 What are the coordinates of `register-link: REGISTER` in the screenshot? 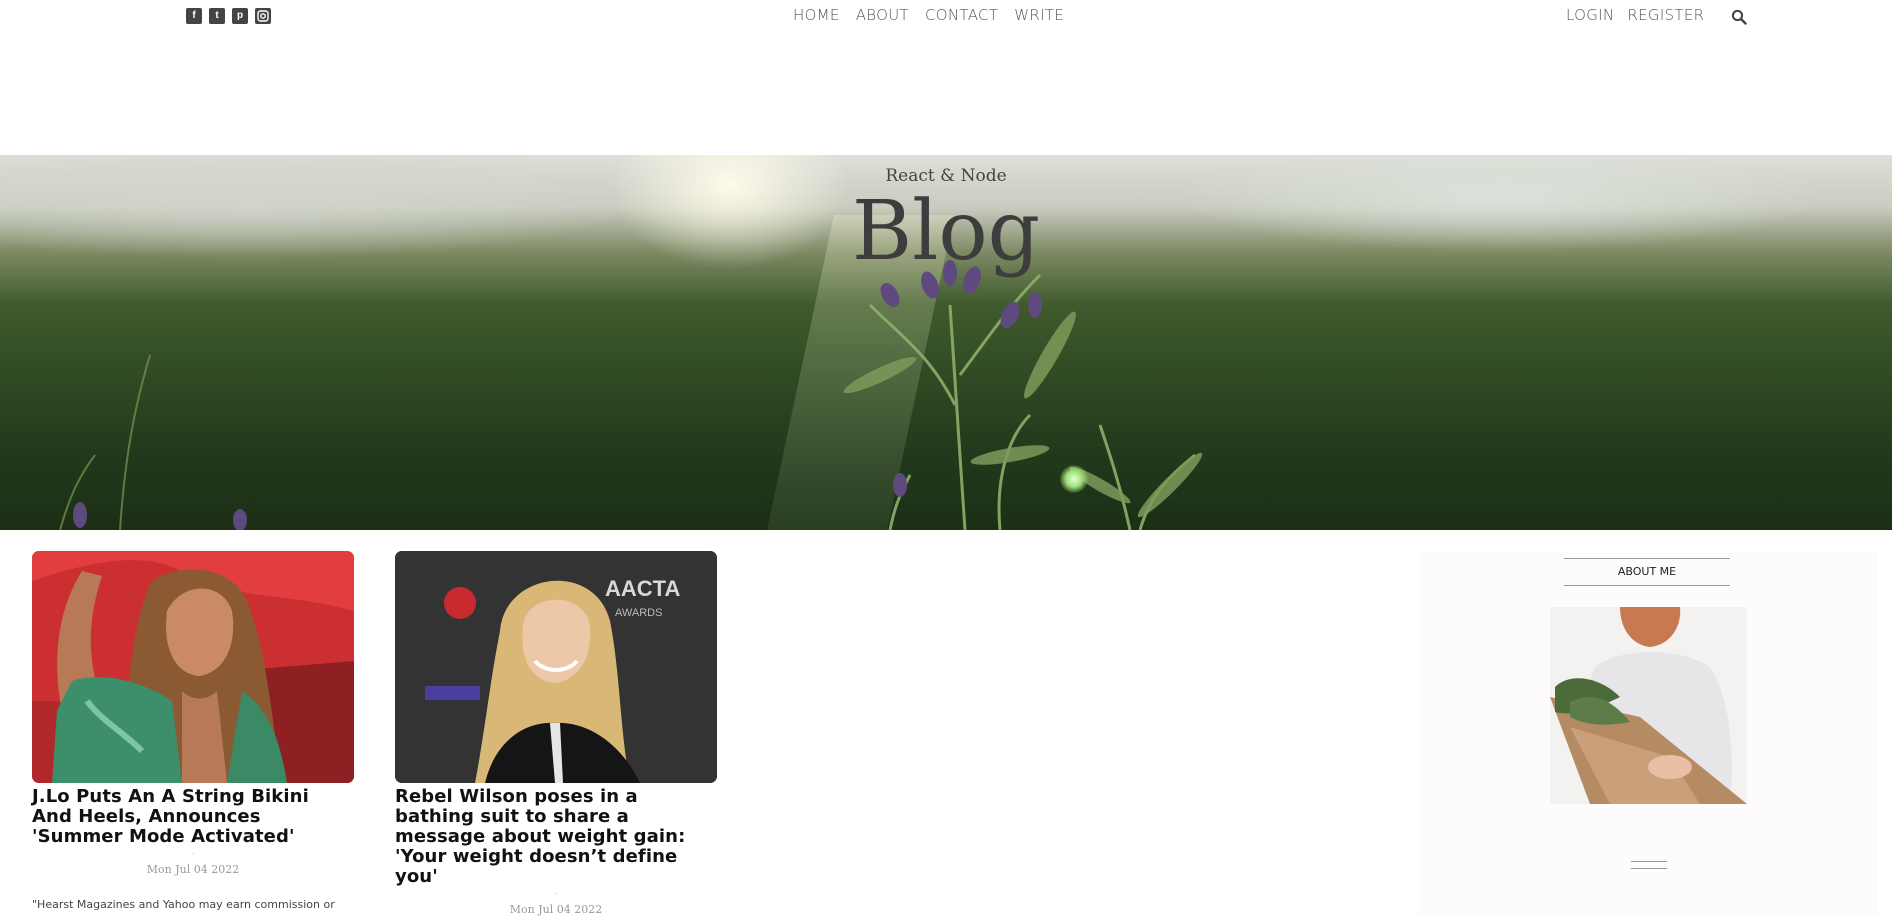 It's located at (1665, 15).